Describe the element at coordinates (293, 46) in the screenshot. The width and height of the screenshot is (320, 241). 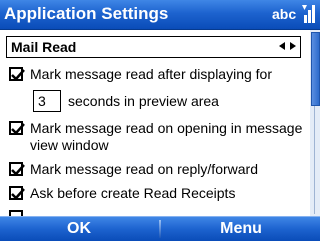
I see `arrow-right-icon` at that location.